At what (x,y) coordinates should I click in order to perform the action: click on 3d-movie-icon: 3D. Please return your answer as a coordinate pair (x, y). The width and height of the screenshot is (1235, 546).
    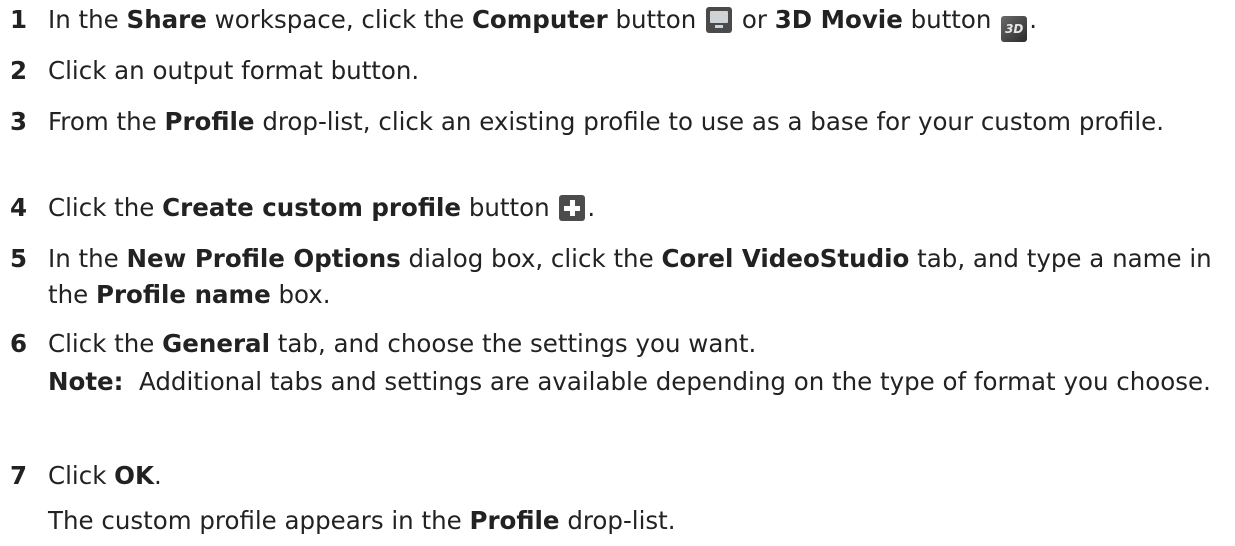
    Looking at the image, I should click on (1014, 29).